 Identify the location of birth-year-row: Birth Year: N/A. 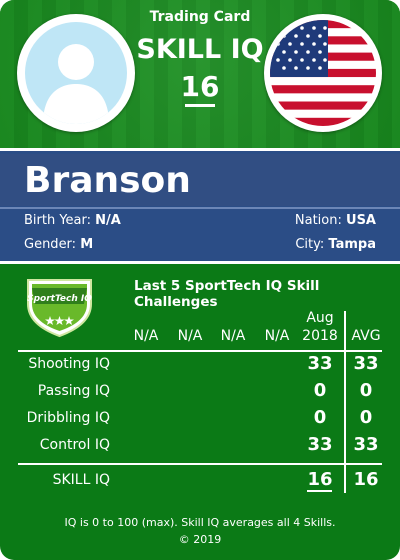
(72, 220).